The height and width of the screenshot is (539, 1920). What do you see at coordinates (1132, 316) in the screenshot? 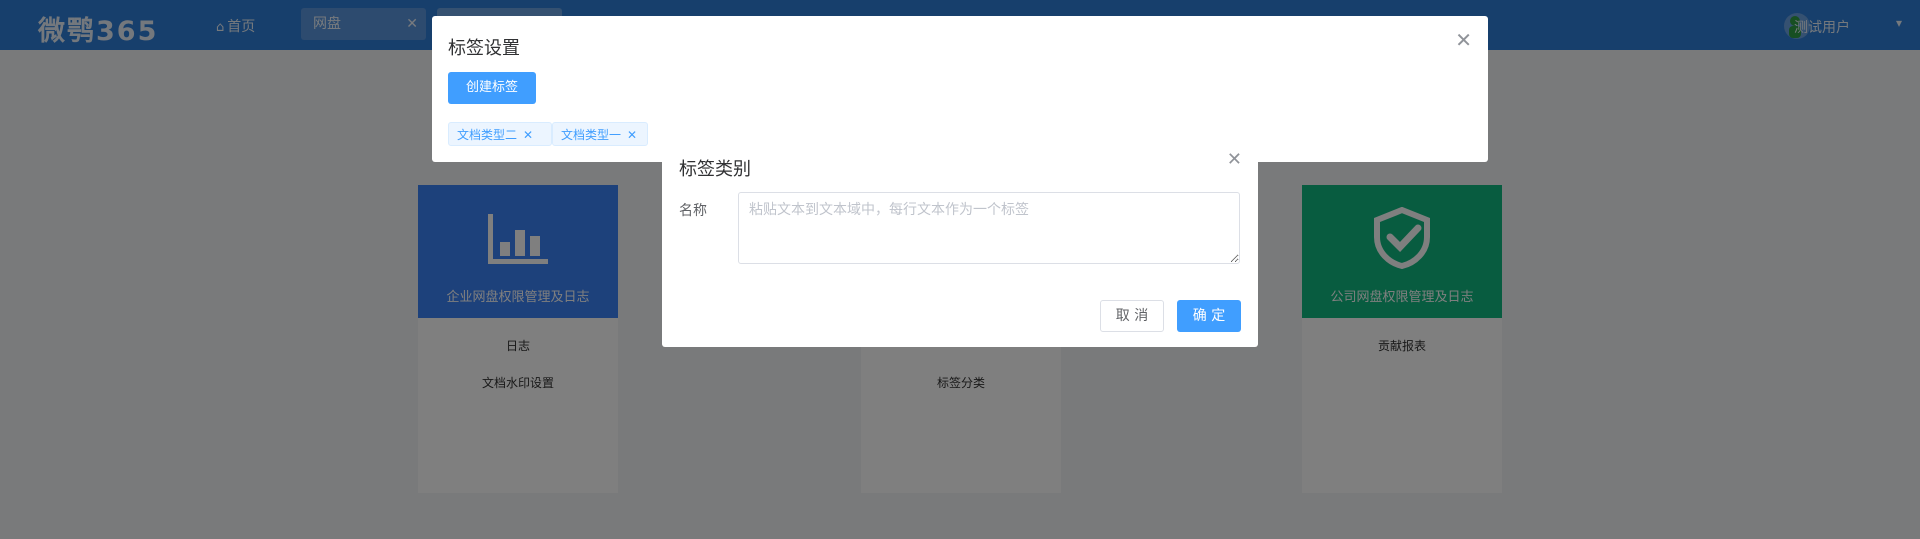
I see `cancel-button: 取 消` at bounding box center [1132, 316].